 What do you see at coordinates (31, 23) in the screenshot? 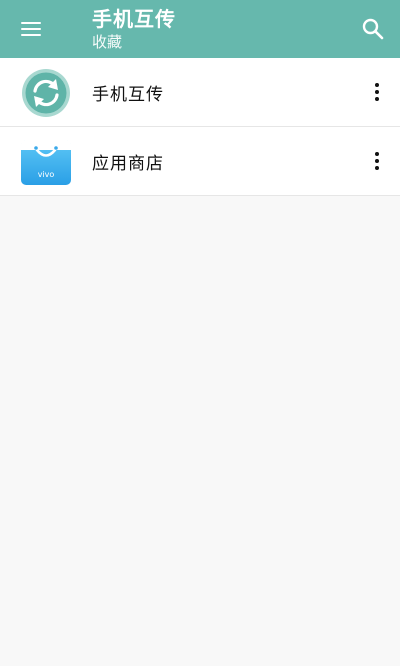
I see `hamburger-menu-icon` at bounding box center [31, 23].